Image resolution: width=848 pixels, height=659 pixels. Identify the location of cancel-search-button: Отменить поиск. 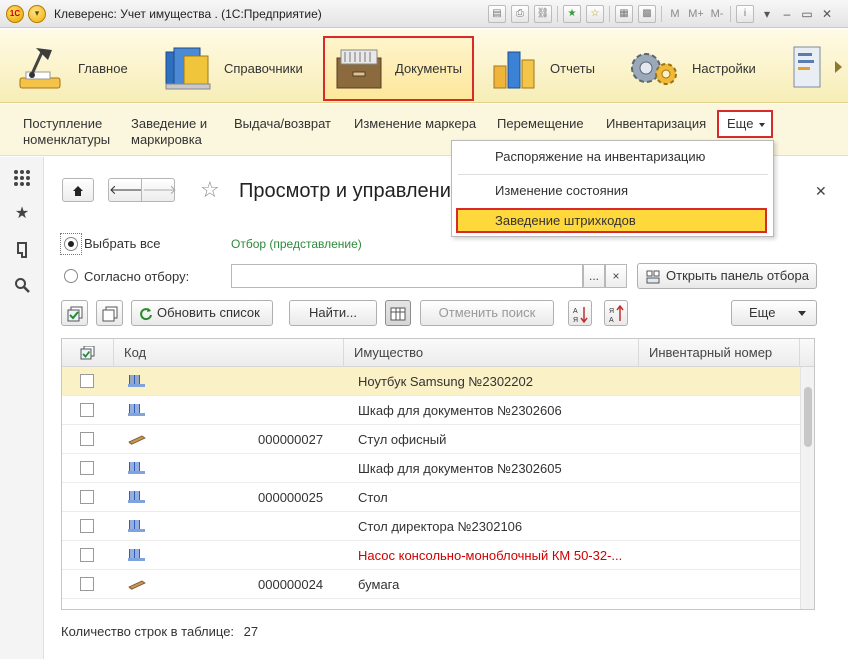
(487, 313).